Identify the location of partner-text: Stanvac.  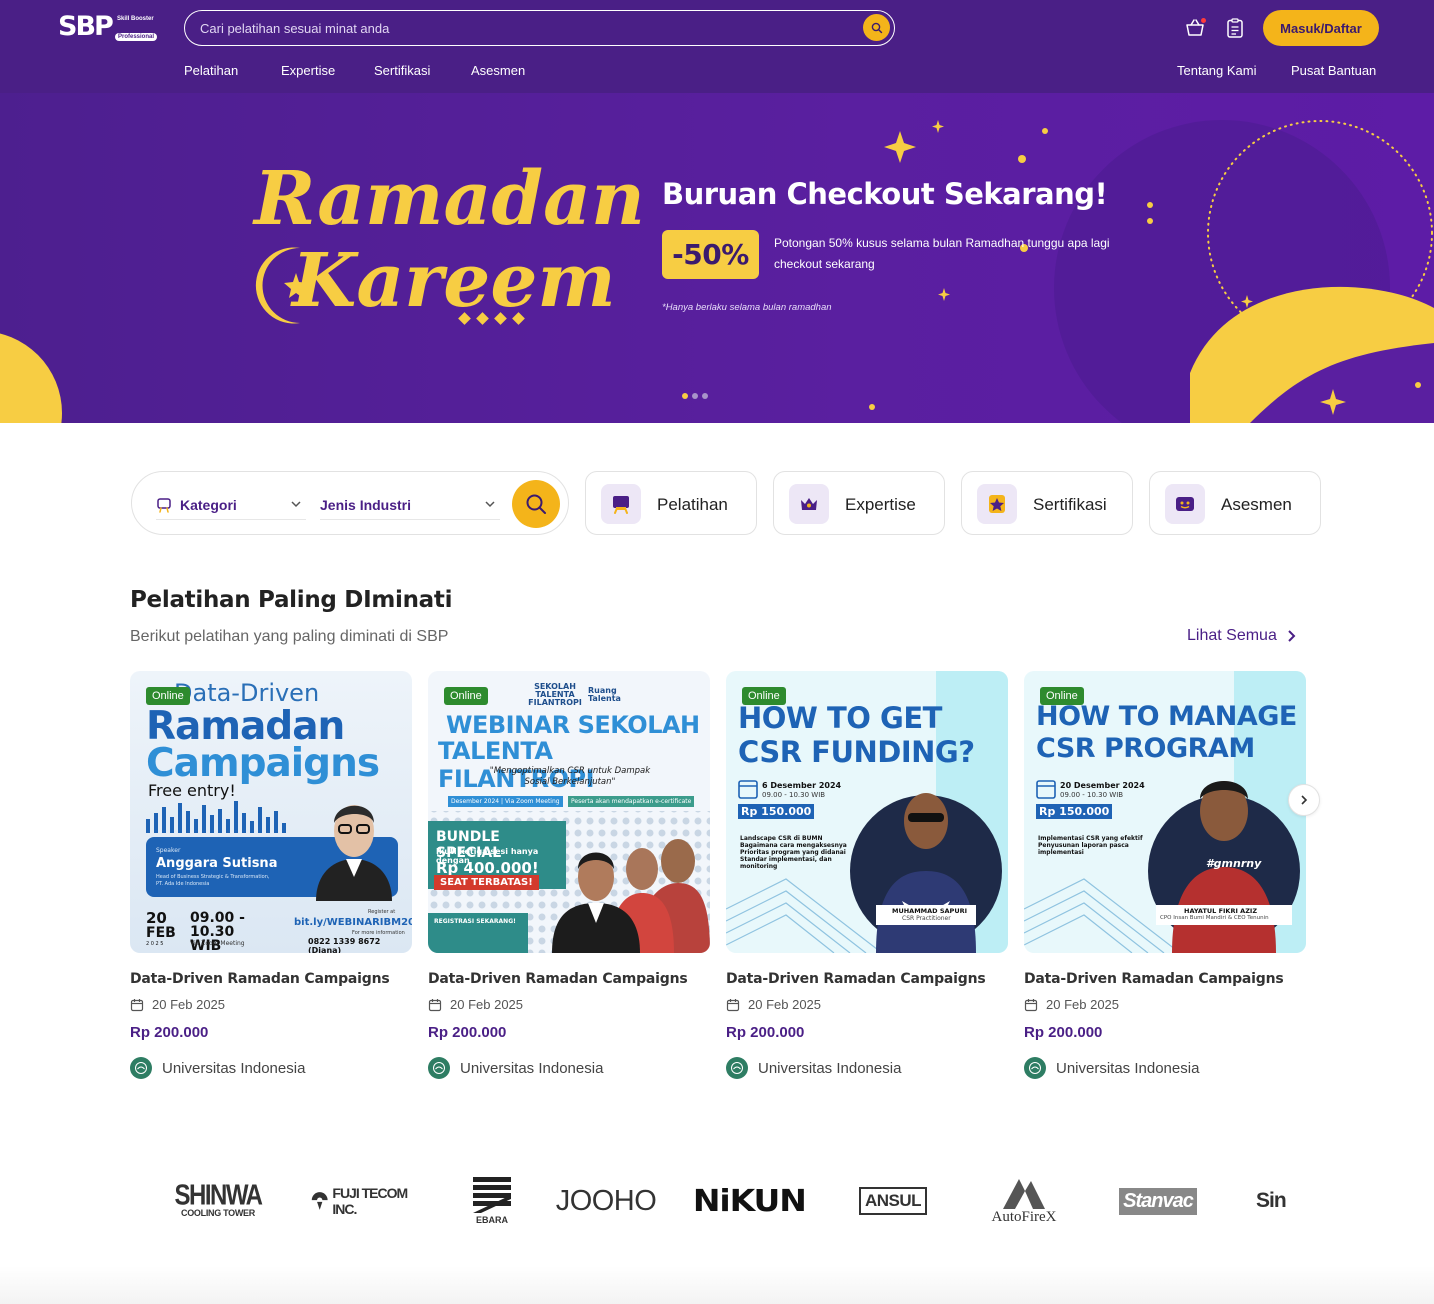
(1158, 1201).